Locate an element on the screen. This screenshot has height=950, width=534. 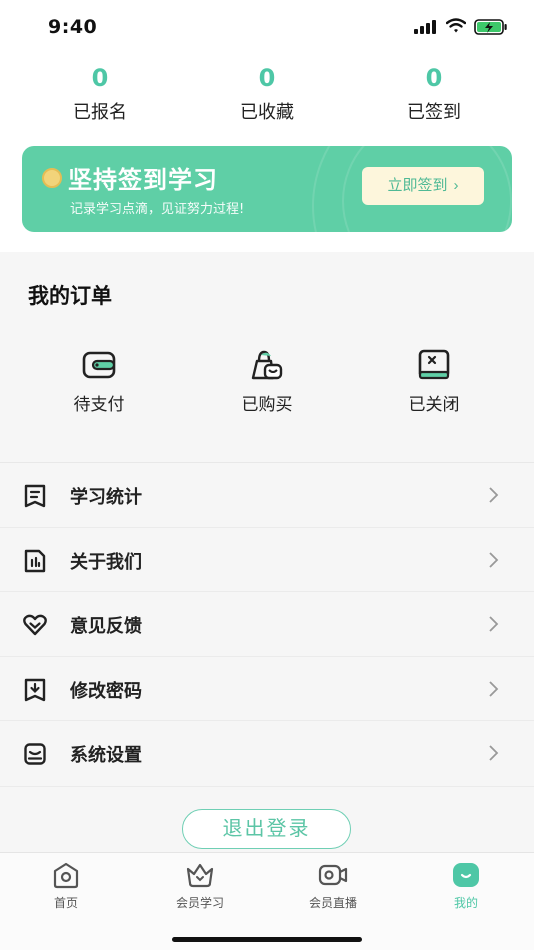
logout-button: 退出登录 is located at coordinates (266, 829).